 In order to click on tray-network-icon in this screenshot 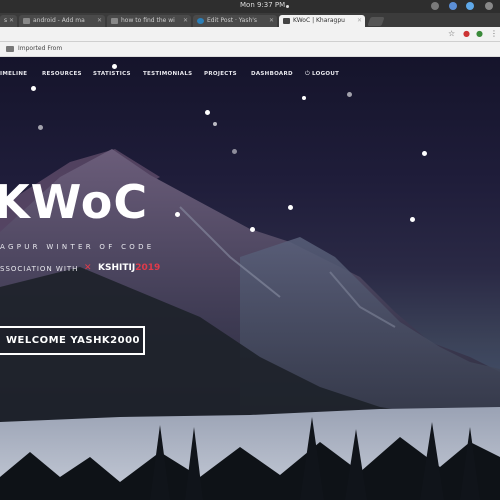, I will do `click(453, 6)`.